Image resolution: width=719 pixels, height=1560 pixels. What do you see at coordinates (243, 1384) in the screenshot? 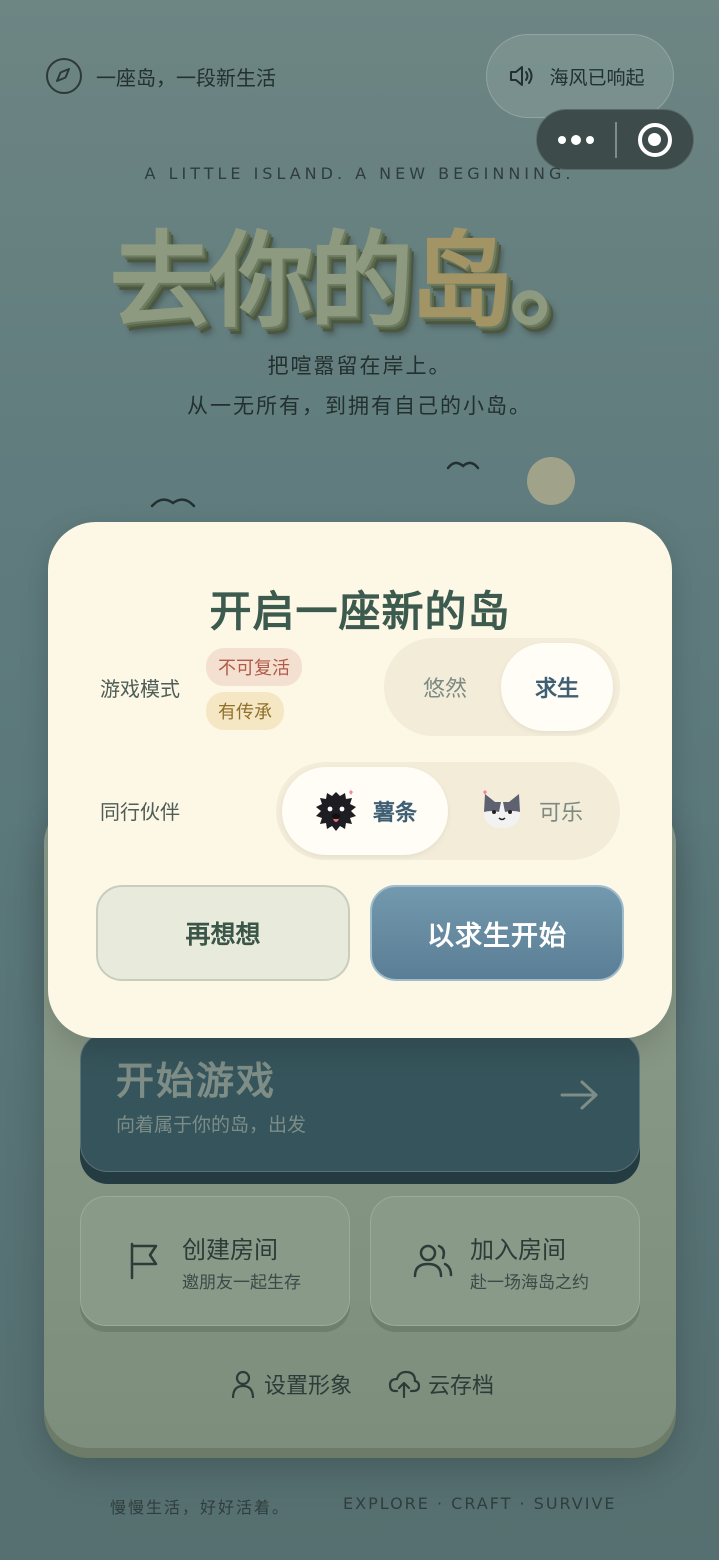
I see `person-icon` at bounding box center [243, 1384].